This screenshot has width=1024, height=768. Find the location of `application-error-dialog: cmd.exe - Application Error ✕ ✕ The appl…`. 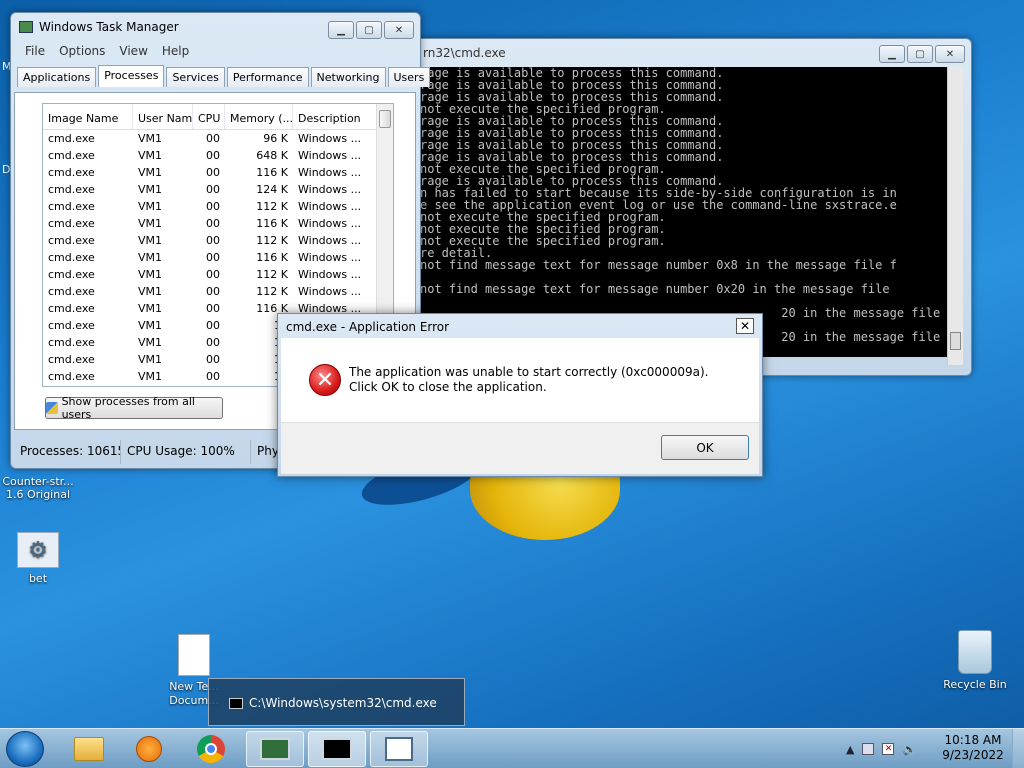

application-error-dialog: cmd.exe - Application Error ✕ ✕ The appl… is located at coordinates (520, 395).